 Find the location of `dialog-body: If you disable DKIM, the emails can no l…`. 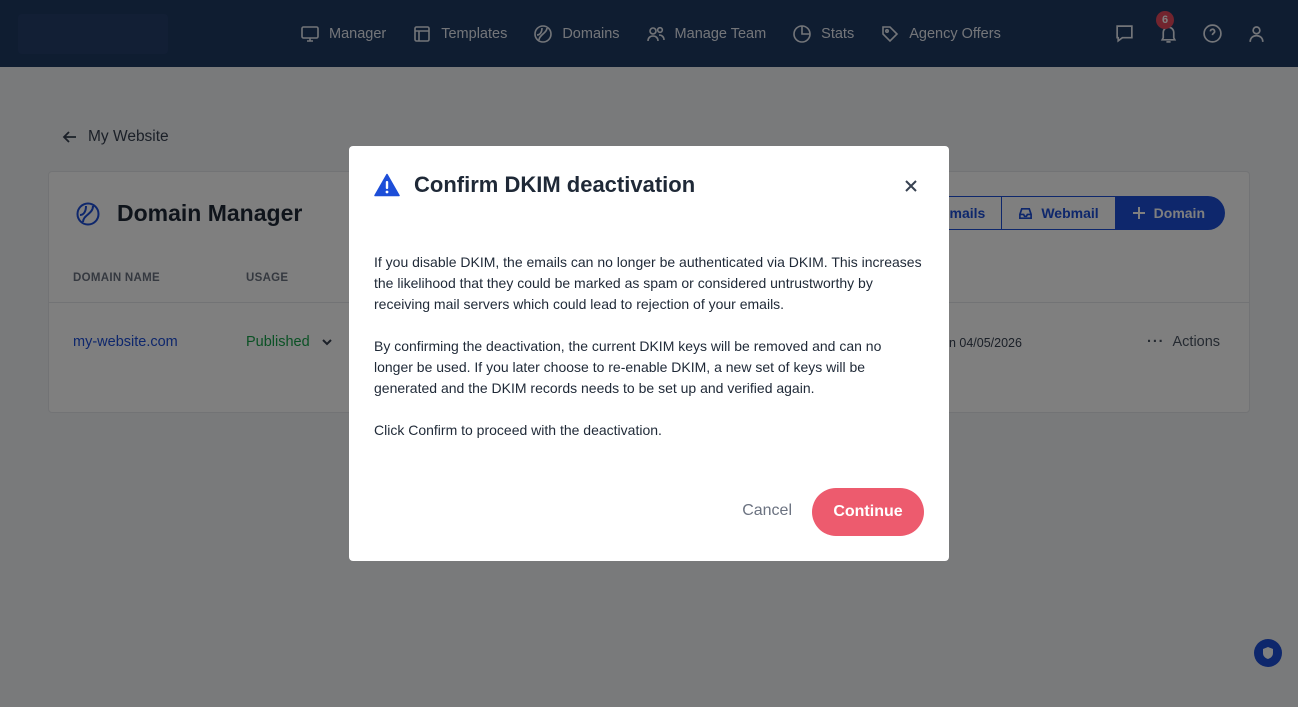

dialog-body: If you disable DKIM, the emails can no l… is located at coordinates (649, 357).